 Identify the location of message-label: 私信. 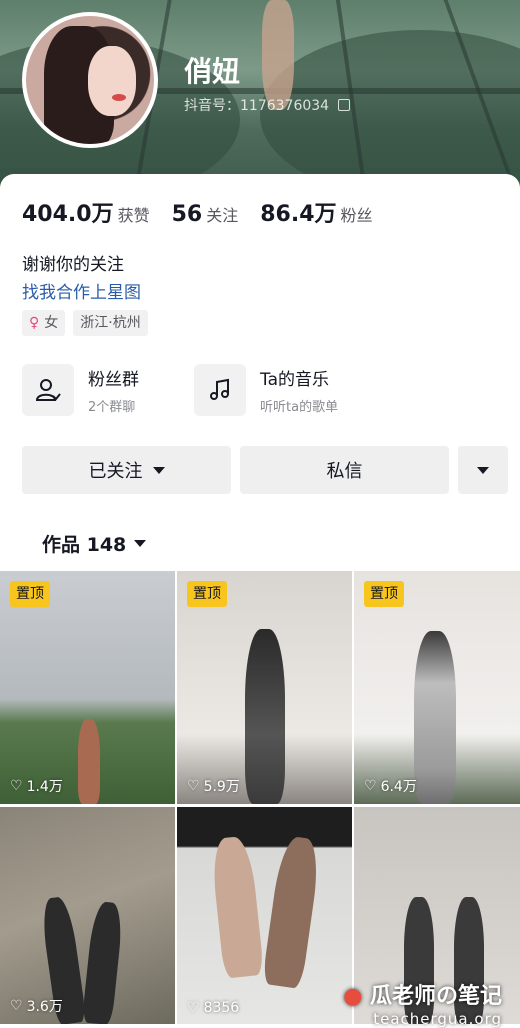
(344, 471).